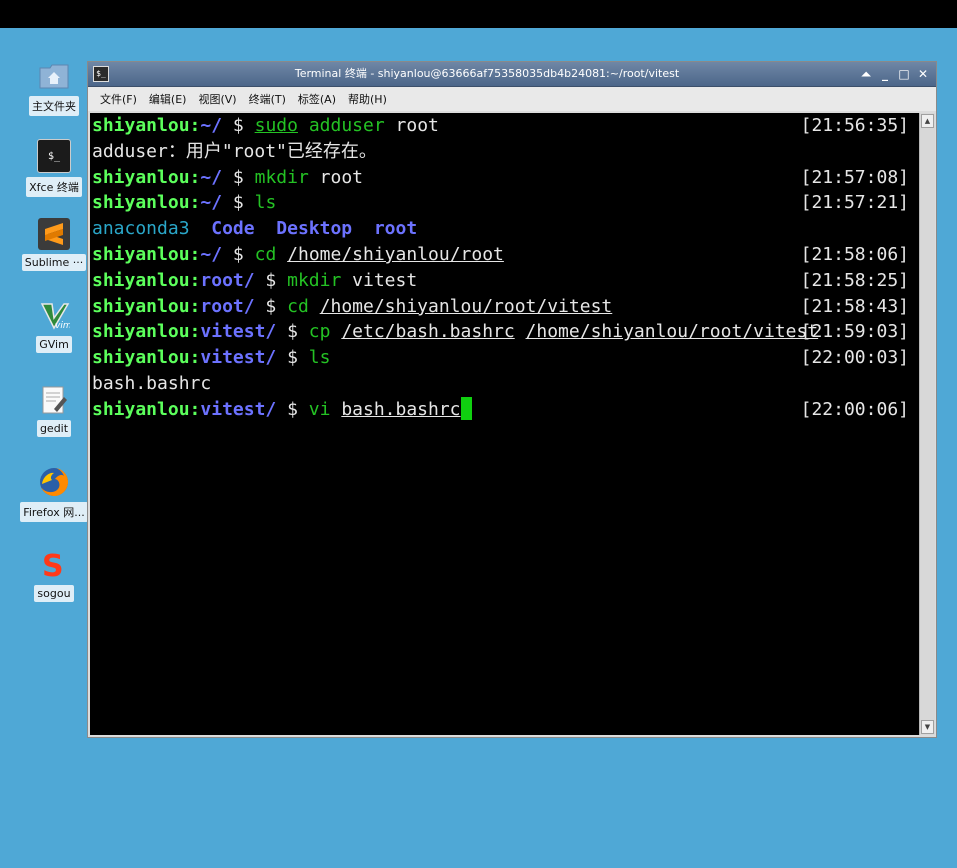 Image resolution: width=957 pixels, height=868 pixels. What do you see at coordinates (854, 306) in the screenshot?
I see `timestamp: [21:58:43]` at bounding box center [854, 306].